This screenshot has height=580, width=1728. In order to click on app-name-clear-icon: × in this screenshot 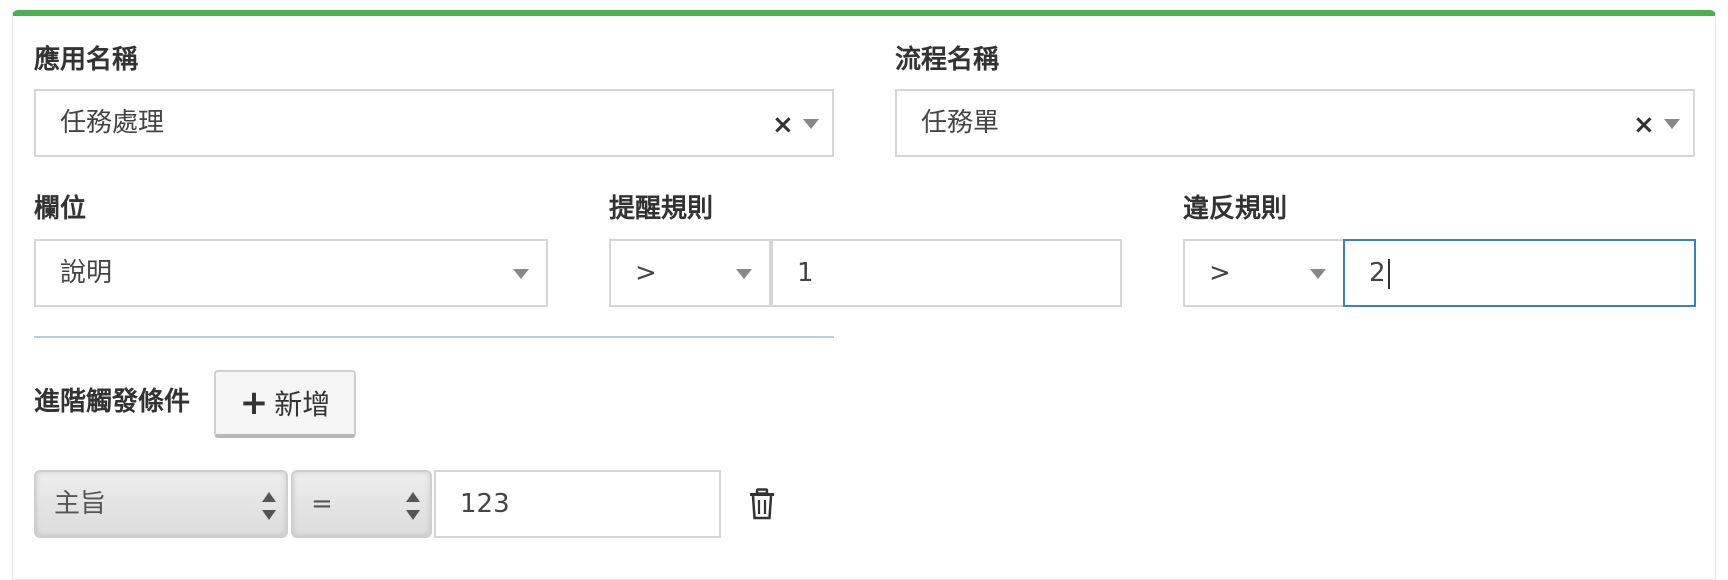, I will do `click(783, 125)`.